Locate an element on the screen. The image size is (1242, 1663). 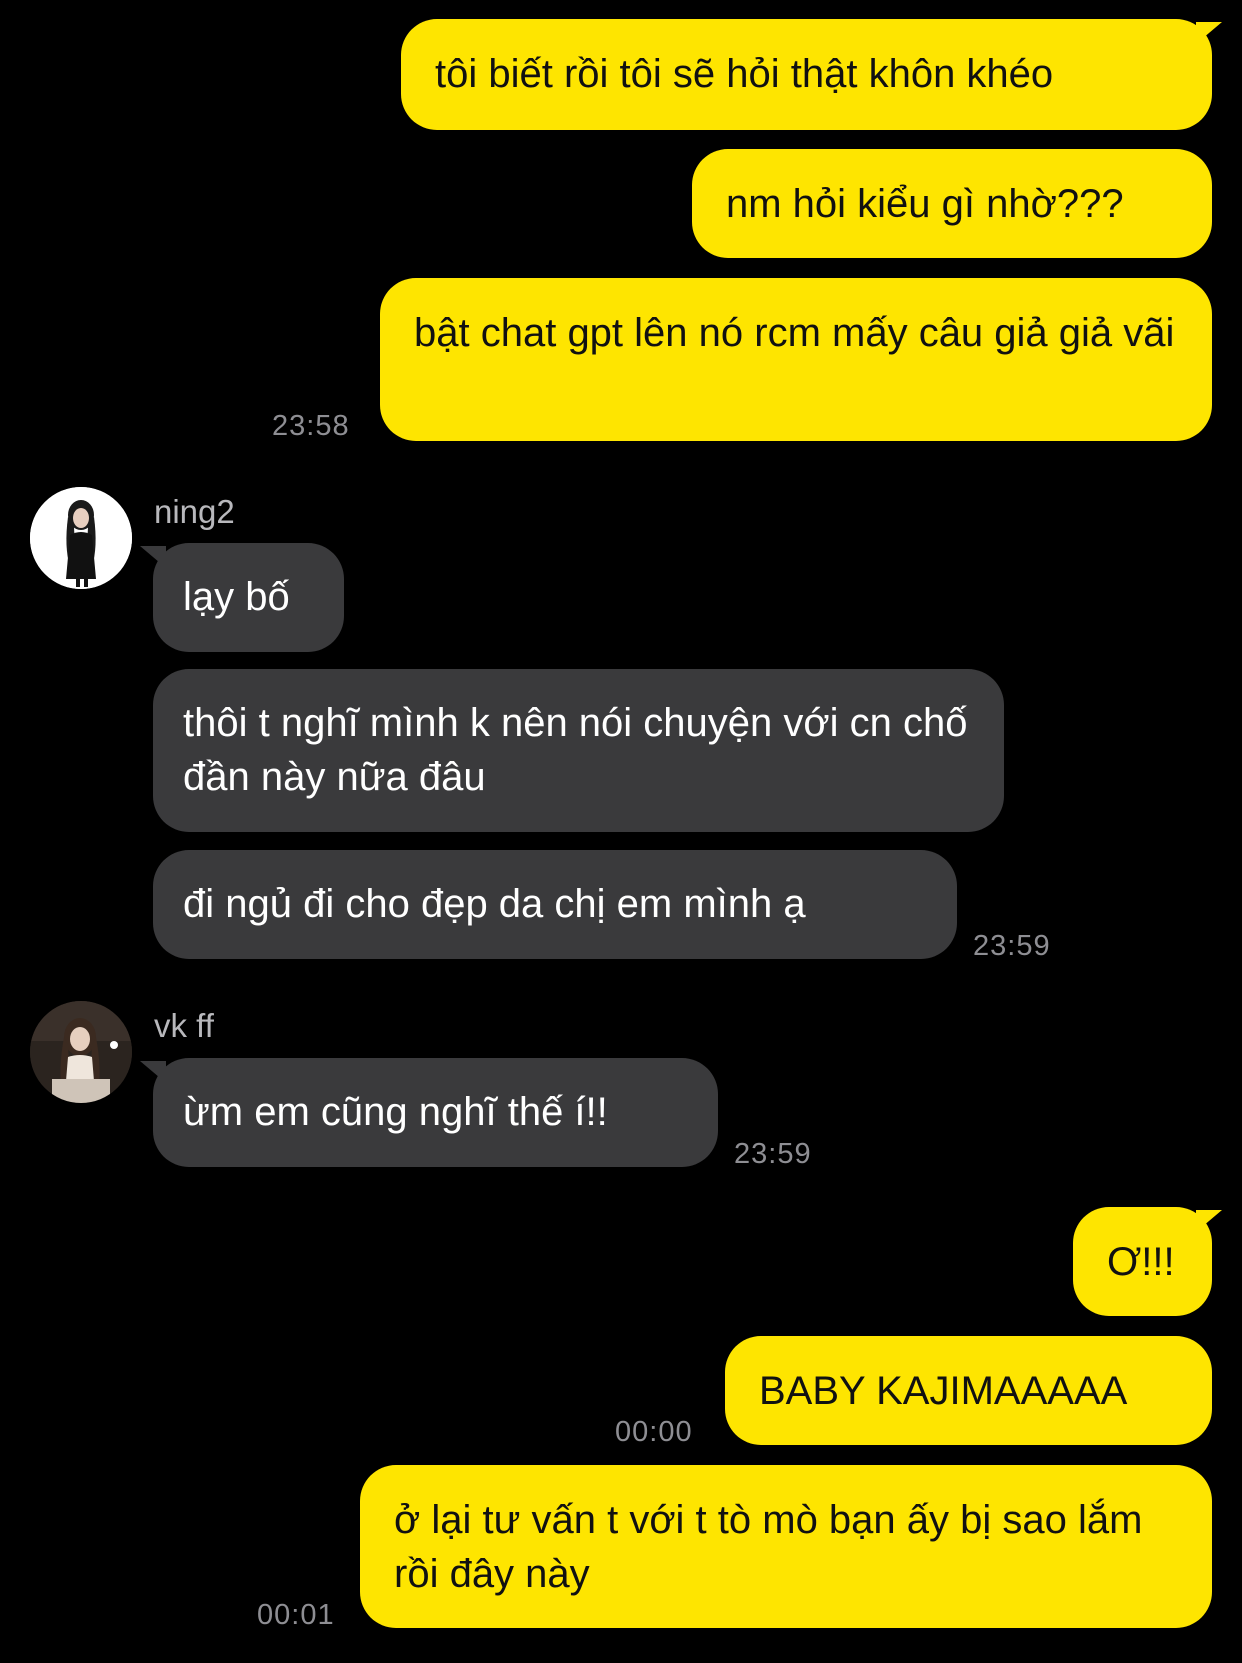
incoming-message-bubble: đi ngủ đi cho đẹp da chị em mình ạ is located at coordinates (555, 904).